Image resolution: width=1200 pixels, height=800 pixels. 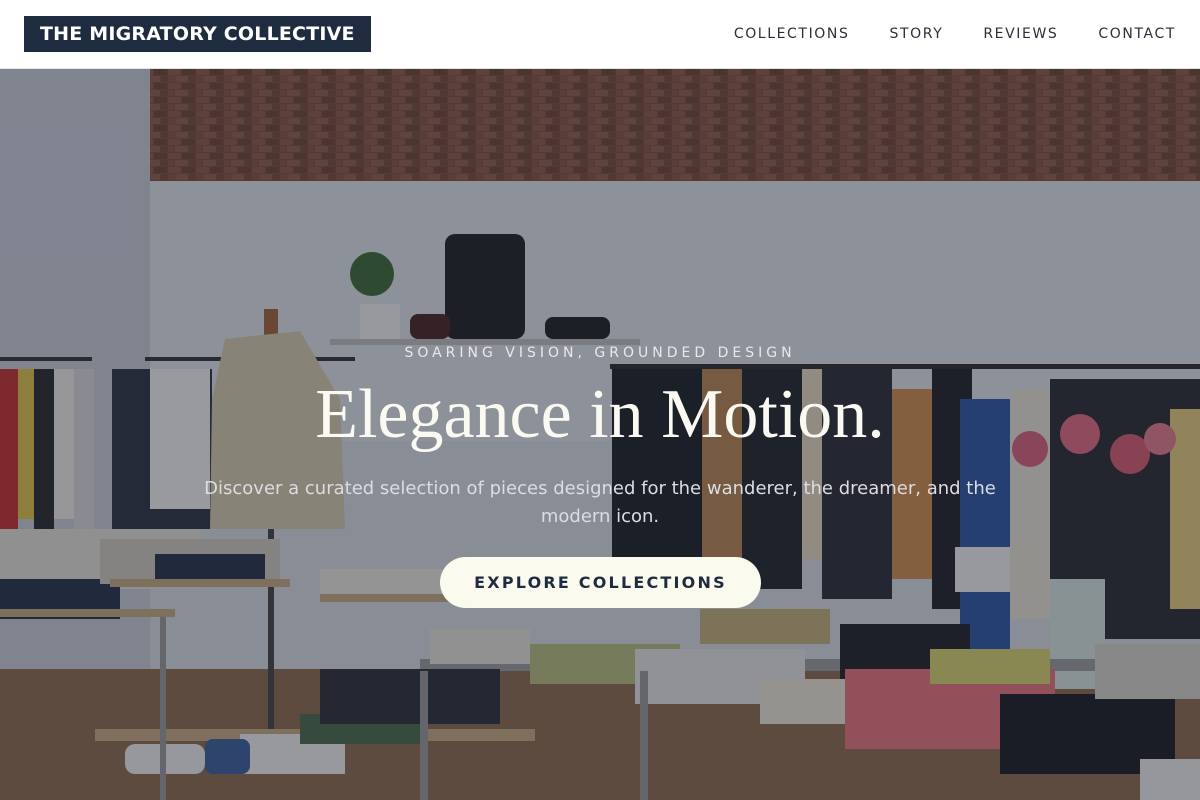 I want to click on hero-title: Elegance in Motion., so click(x=600, y=414).